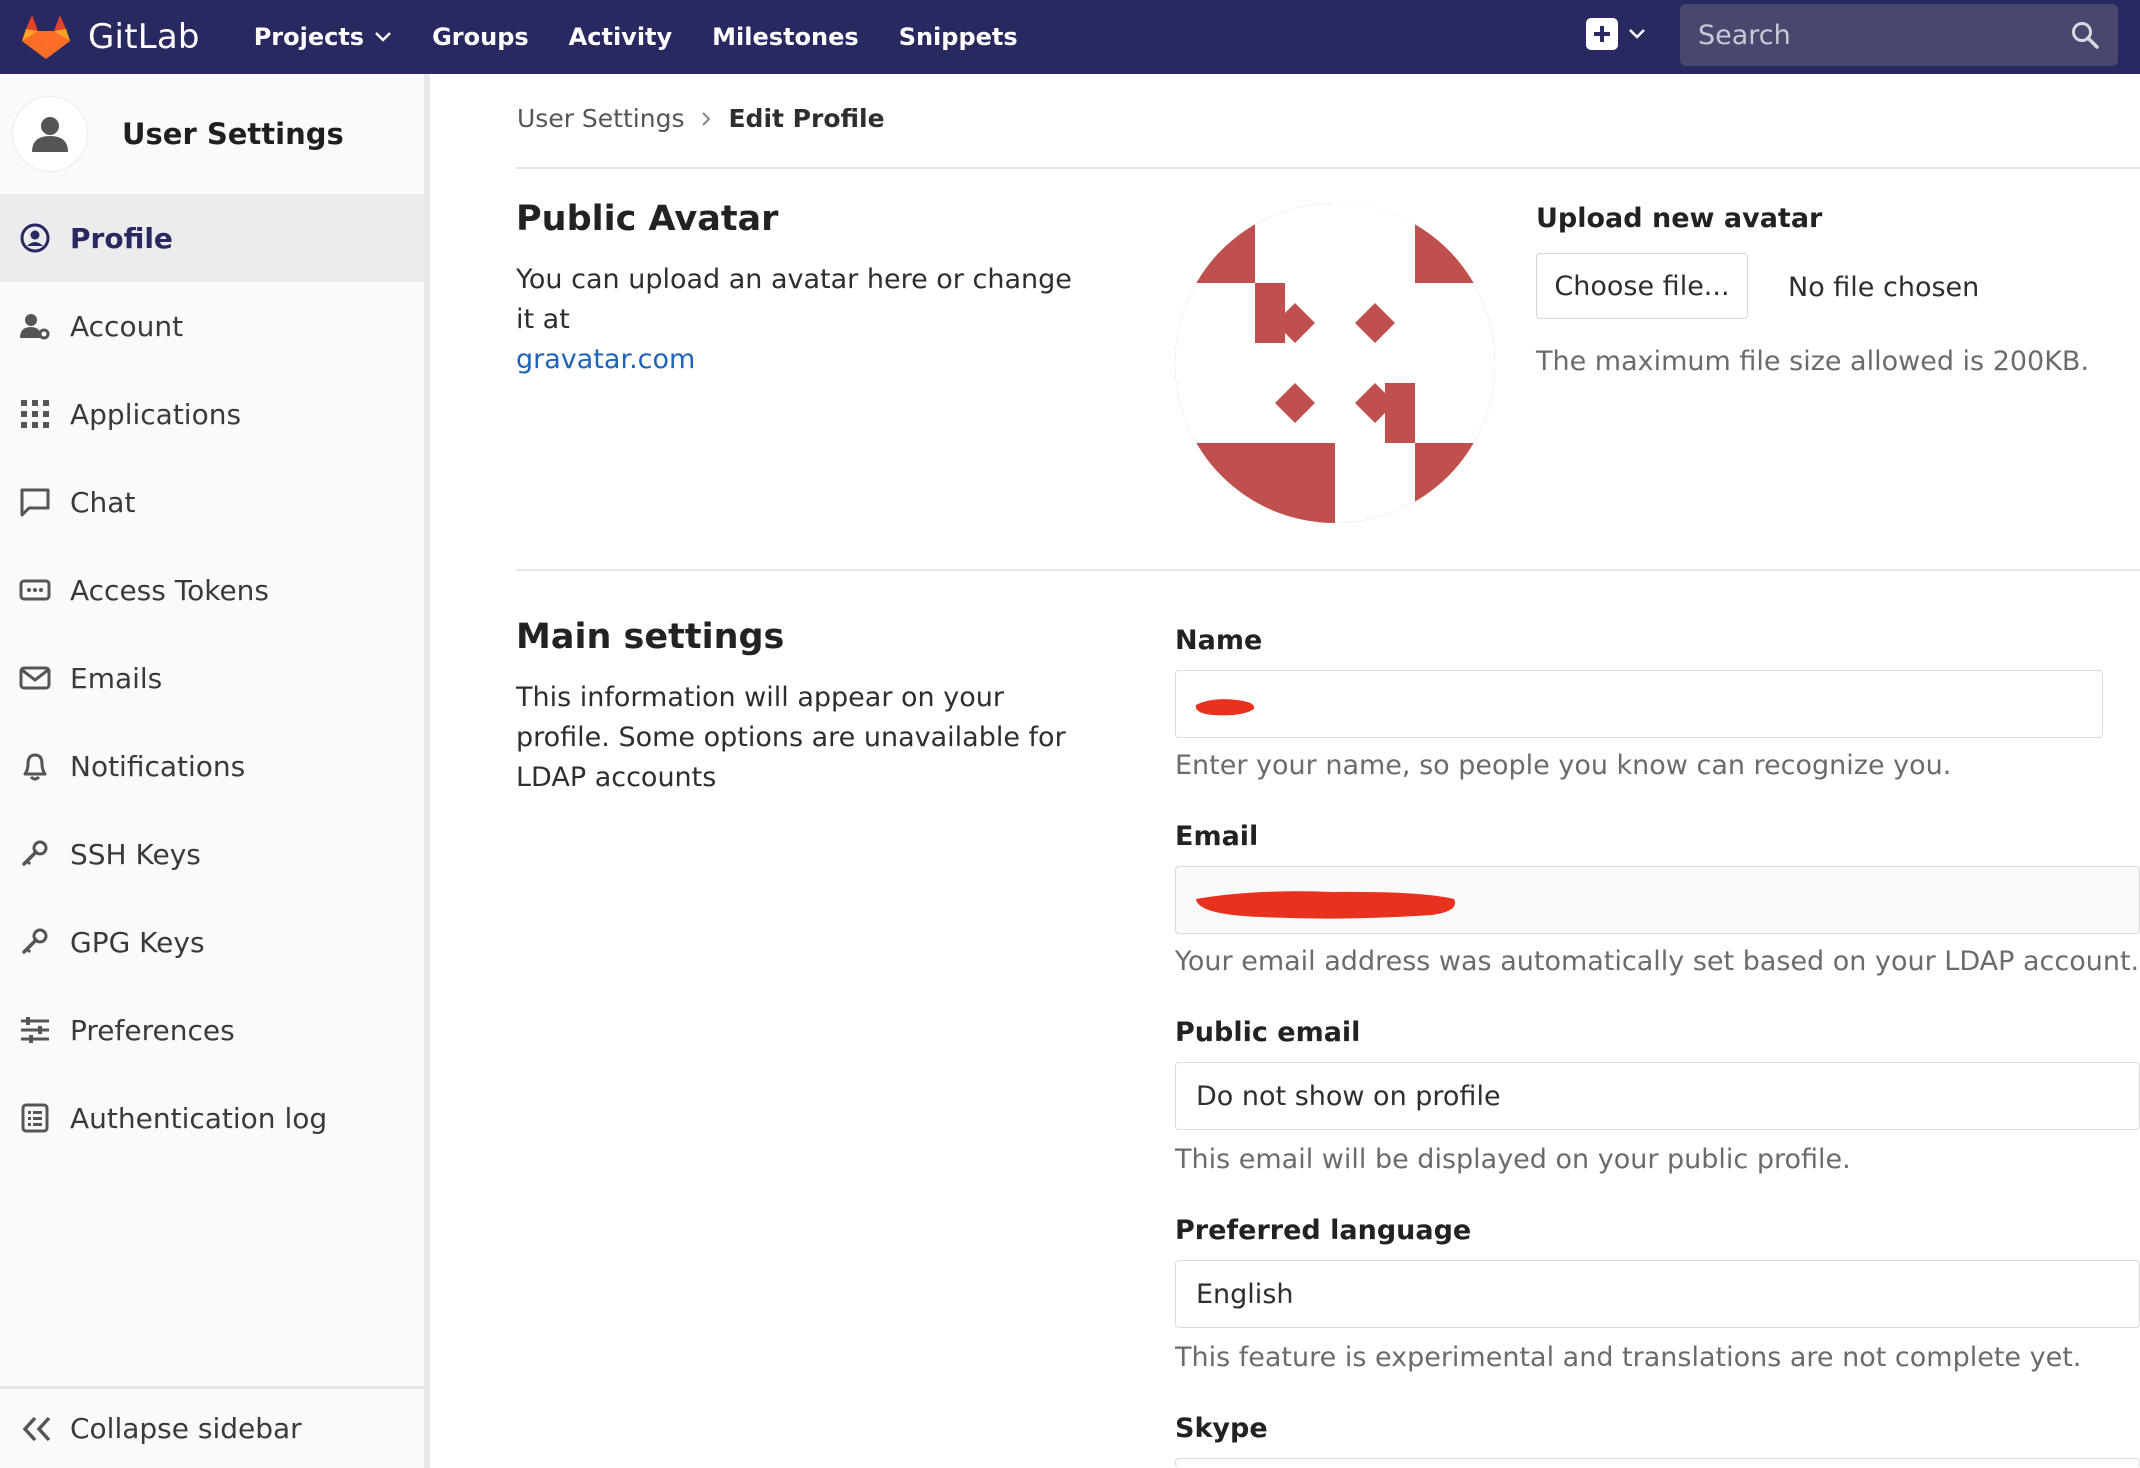  Describe the element at coordinates (212, 854) in the screenshot. I see `sidebar-item-ssh-keys: SSH Keys` at that location.